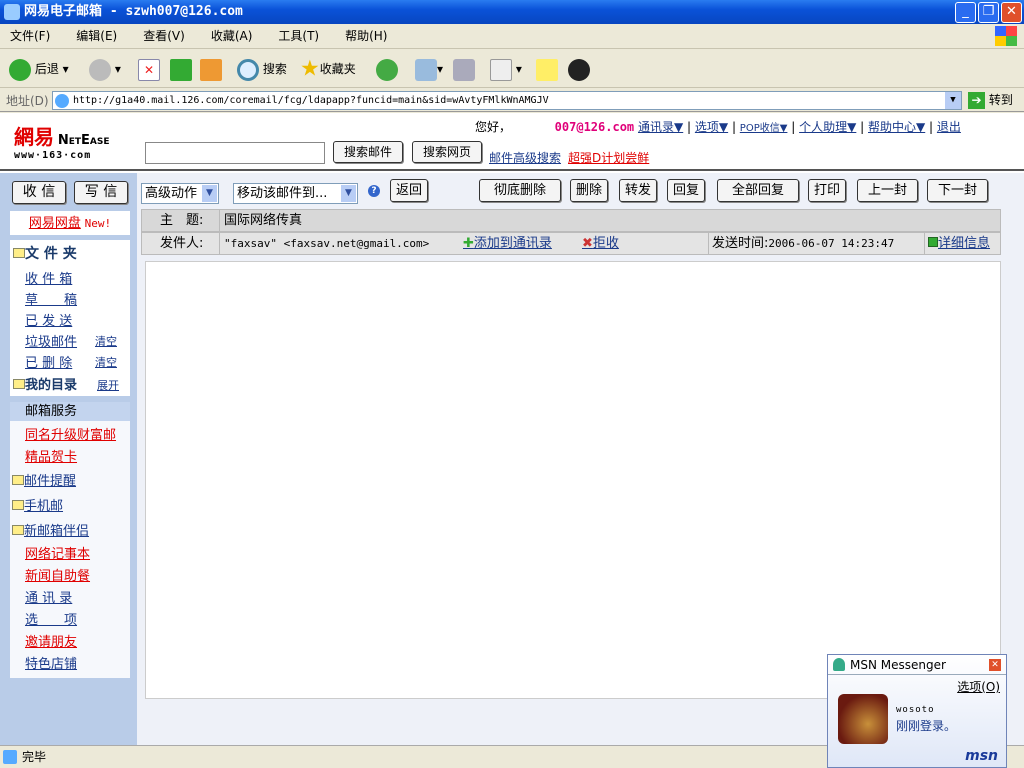 The width and height of the screenshot is (1024, 768). What do you see at coordinates (949, 127) in the screenshot?
I see `nav-logout: 退出` at bounding box center [949, 127].